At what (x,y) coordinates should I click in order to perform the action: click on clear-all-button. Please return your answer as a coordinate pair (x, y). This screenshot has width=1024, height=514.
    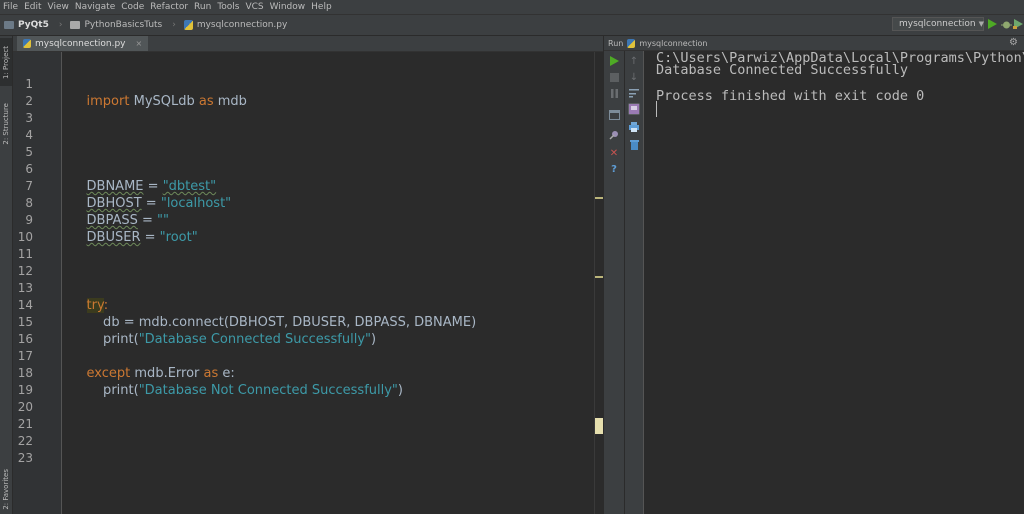
    Looking at the image, I should click on (634, 145).